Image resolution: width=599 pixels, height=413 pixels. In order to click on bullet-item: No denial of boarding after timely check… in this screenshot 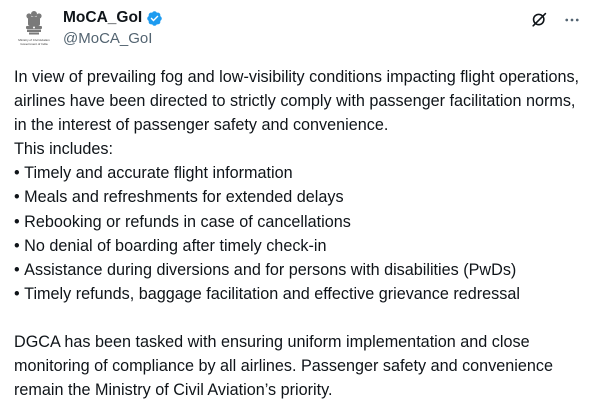, I will do `click(300, 246)`.